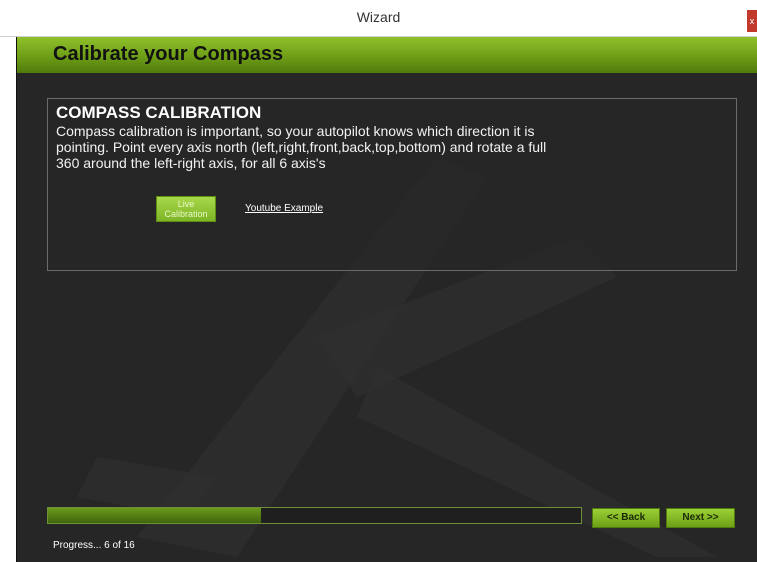 This screenshot has height=562, width=757. I want to click on next-button: Next >>, so click(700, 518).